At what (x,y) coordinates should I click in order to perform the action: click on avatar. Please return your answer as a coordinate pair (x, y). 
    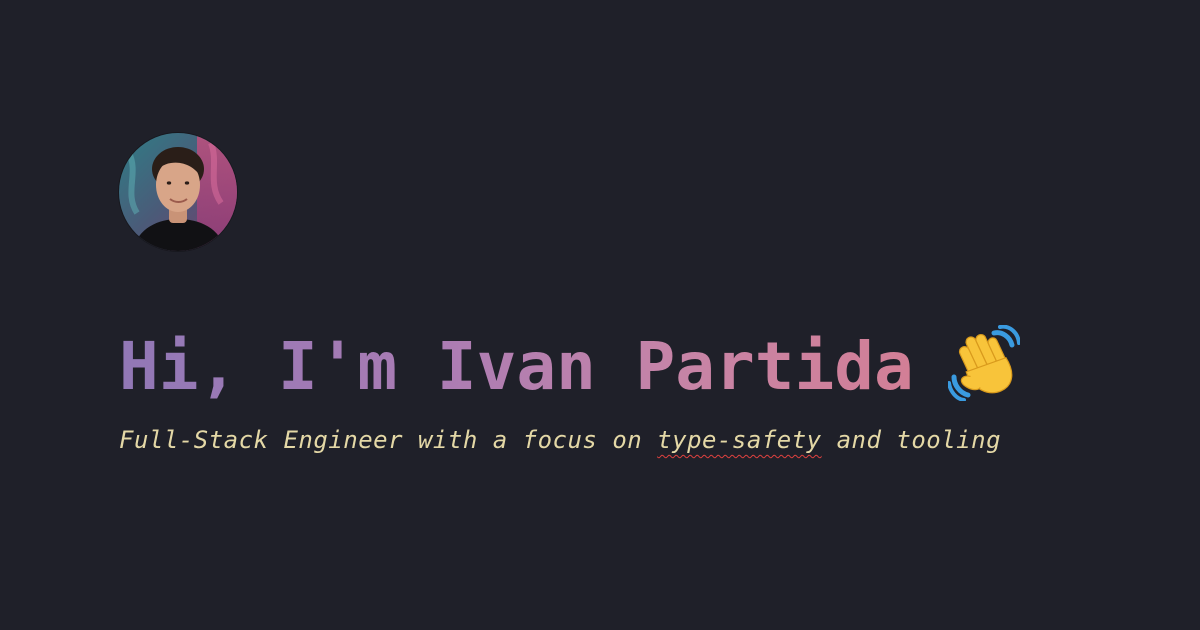
    Looking at the image, I should click on (178, 192).